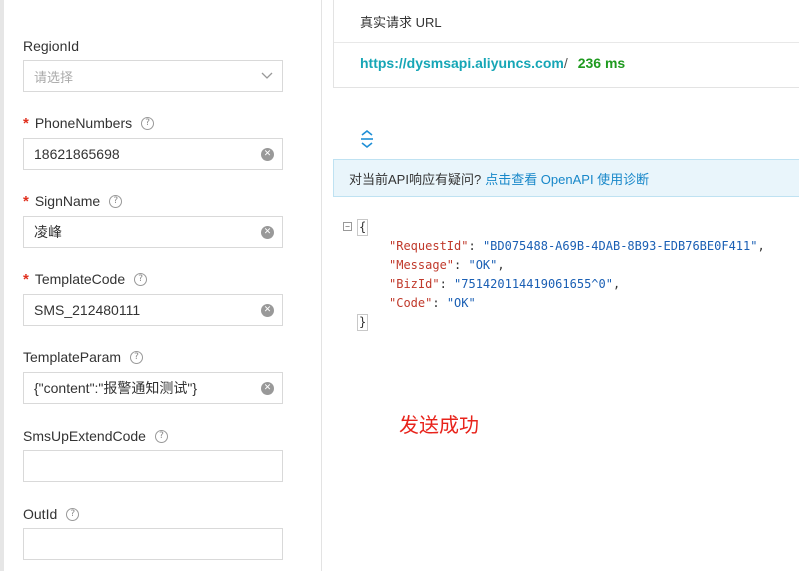 The width and height of the screenshot is (799, 571). I want to click on phone-input: 18621865698 ✕, so click(153, 154).